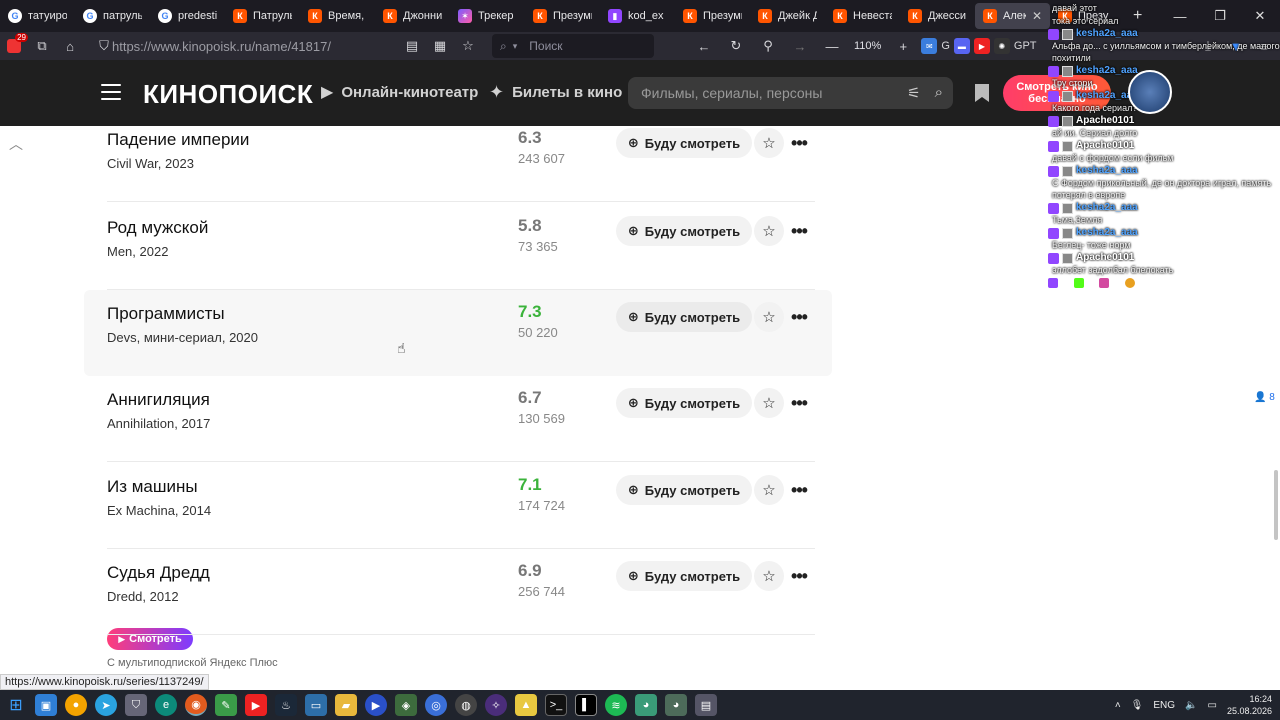 The height and width of the screenshot is (720, 1280). Describe the element at coordinates (586, 705) in the screenshot. I see `app-icon-black: ▌` at that location.